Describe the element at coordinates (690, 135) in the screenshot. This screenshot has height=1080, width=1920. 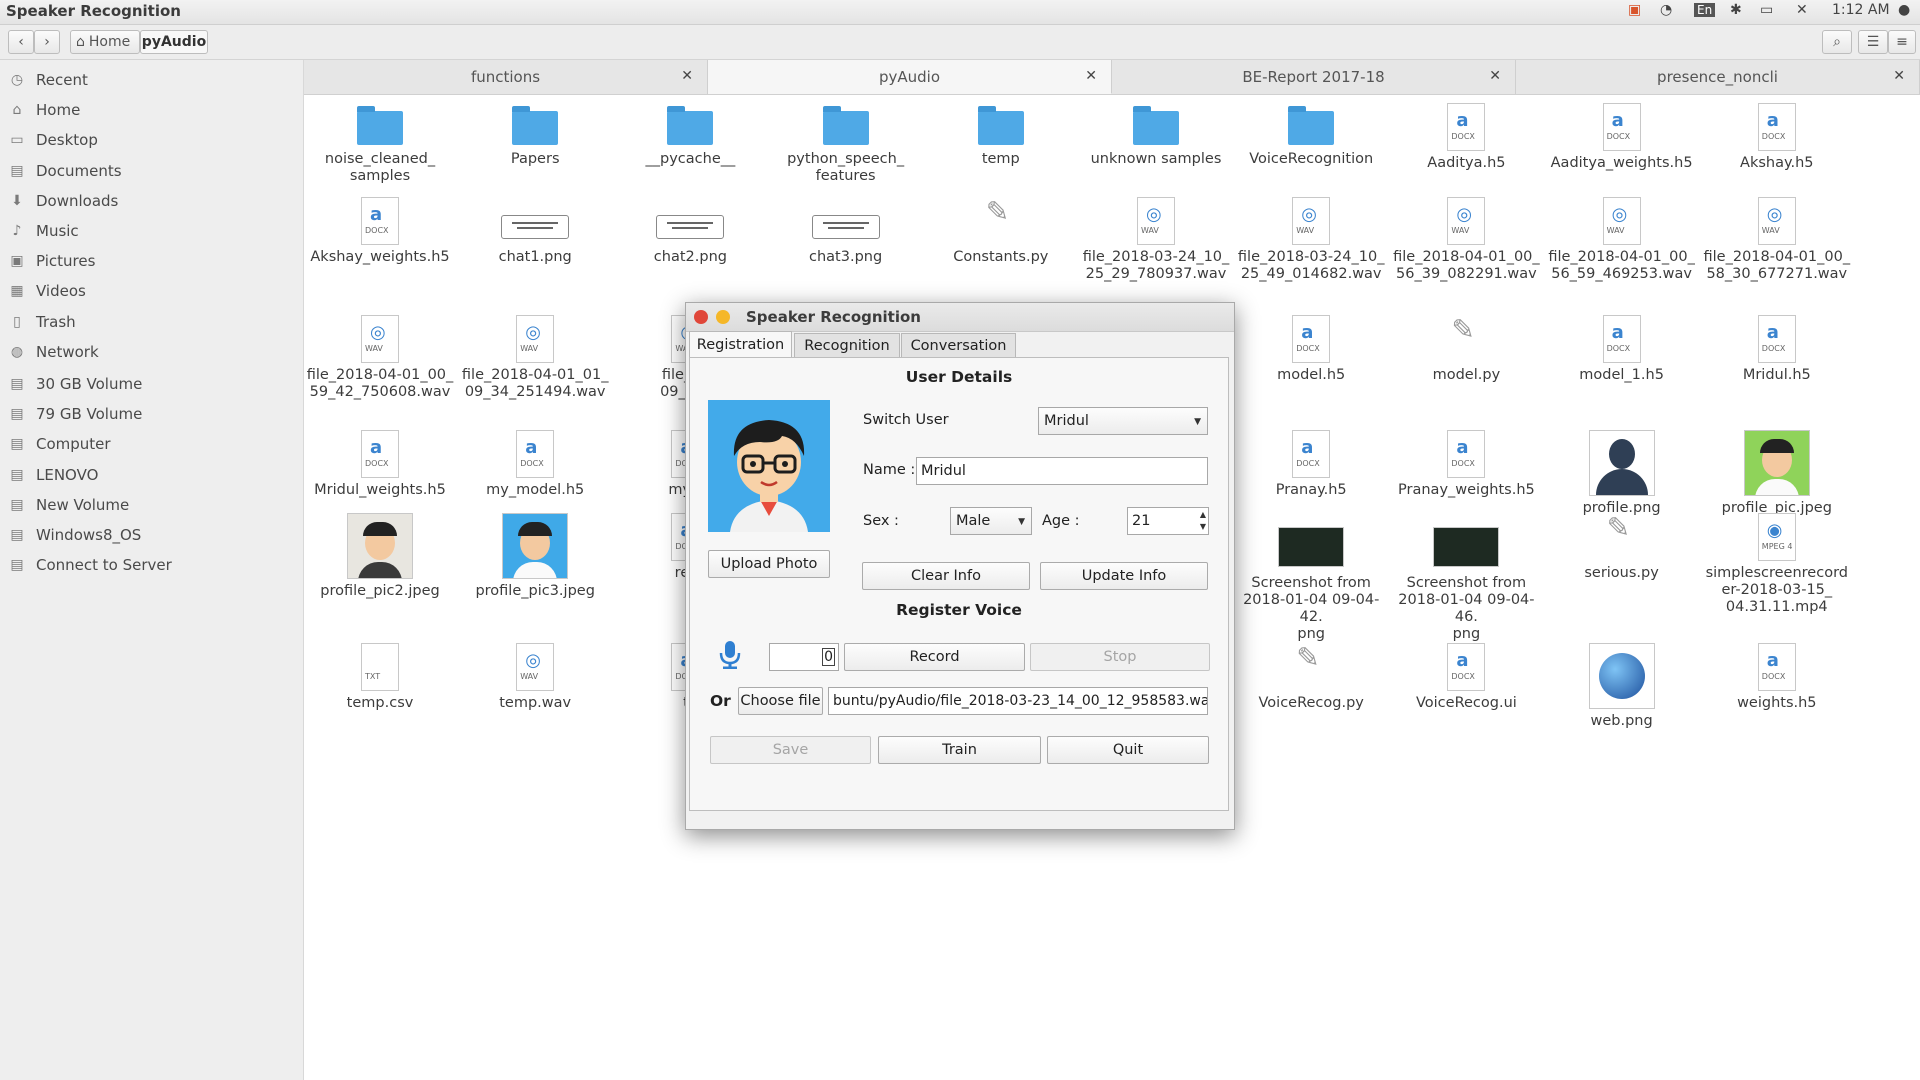
I see `file-item: __pycache__` at that location.